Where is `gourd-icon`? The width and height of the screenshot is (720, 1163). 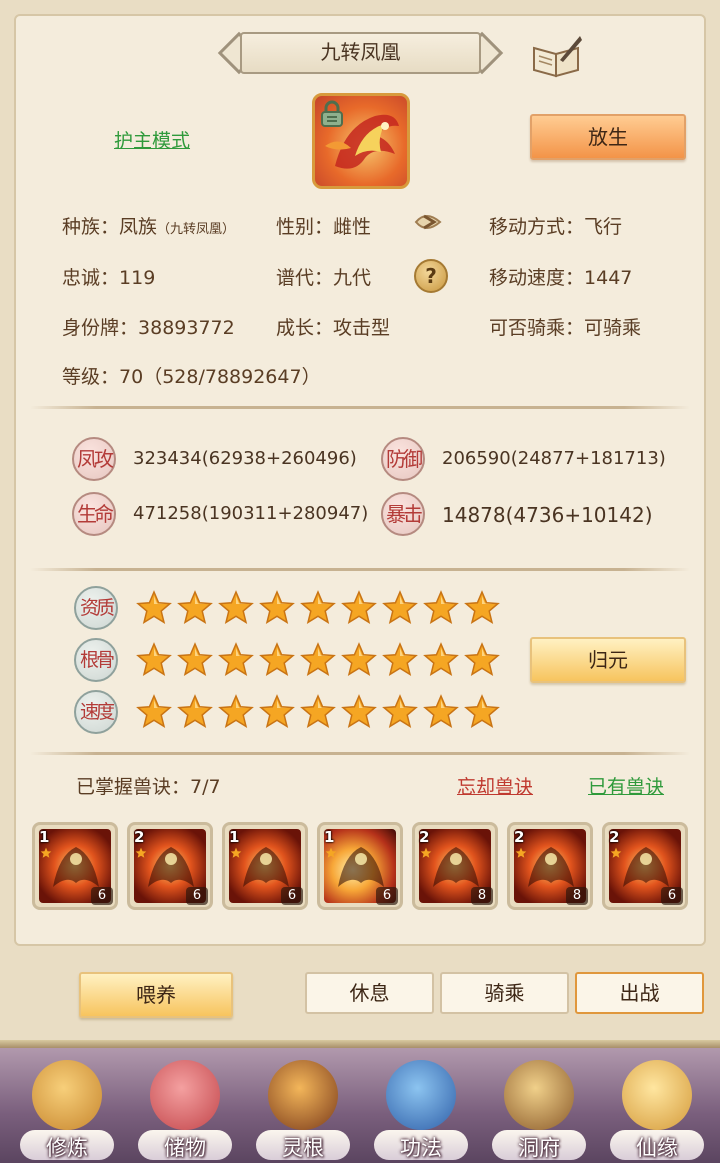
gourd-icon is located at coordinates (657, 1095).